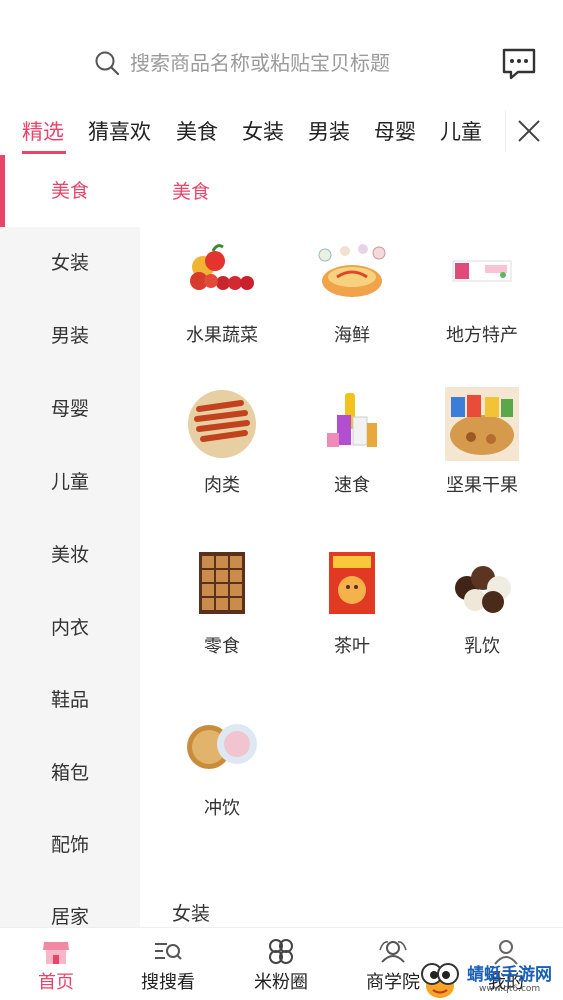 Image resolution: width=563 pixels, height=1000 pixels. What do you see at coordinates (43, 131) in the screenshot?
I see `tab-featured: 精选` at bounding box center [43, 131].